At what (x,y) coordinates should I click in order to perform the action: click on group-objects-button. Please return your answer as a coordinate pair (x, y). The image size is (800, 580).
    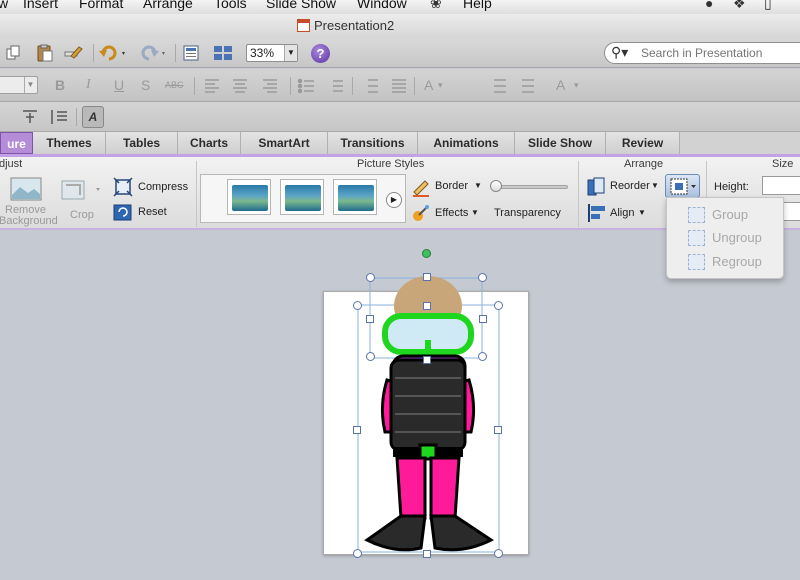
    Looking at the image, I should click on (682, 186).